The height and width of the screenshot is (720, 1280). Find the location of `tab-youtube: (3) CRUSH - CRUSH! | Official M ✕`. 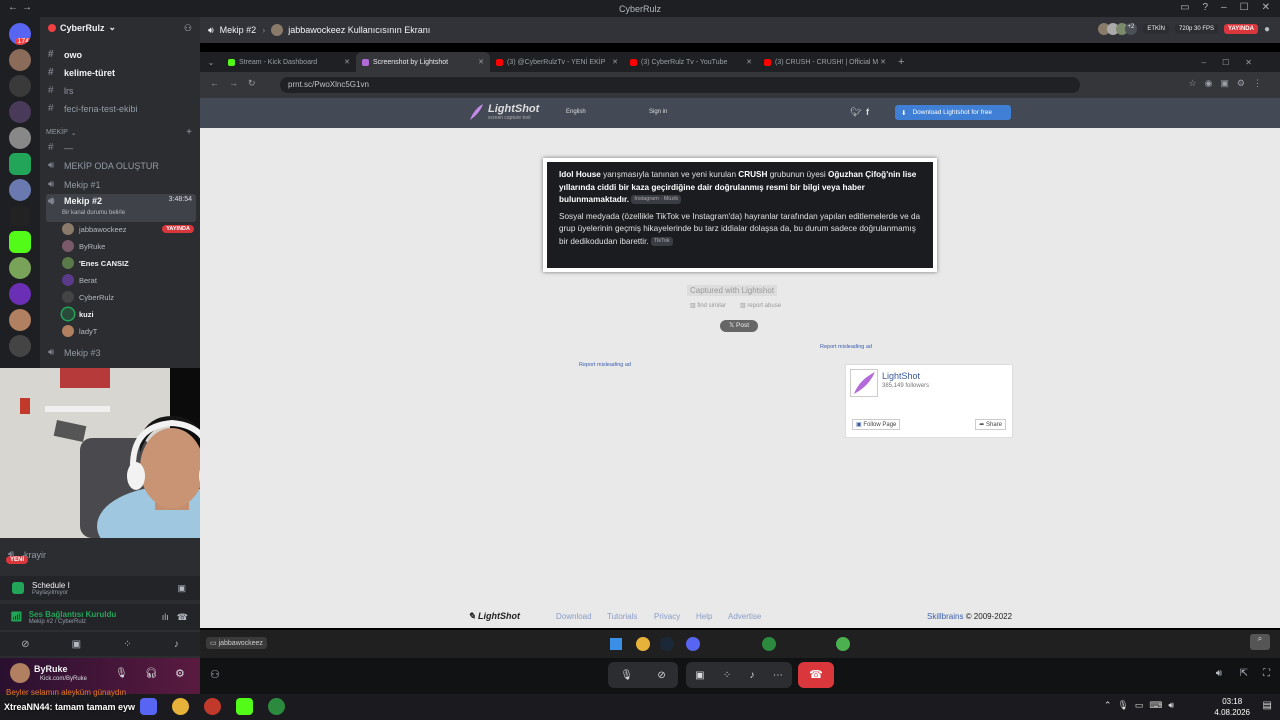

tab-youtube: (3) CRUSH - CRUSH! | Official M ✕ is located at coordinates (825, 62).